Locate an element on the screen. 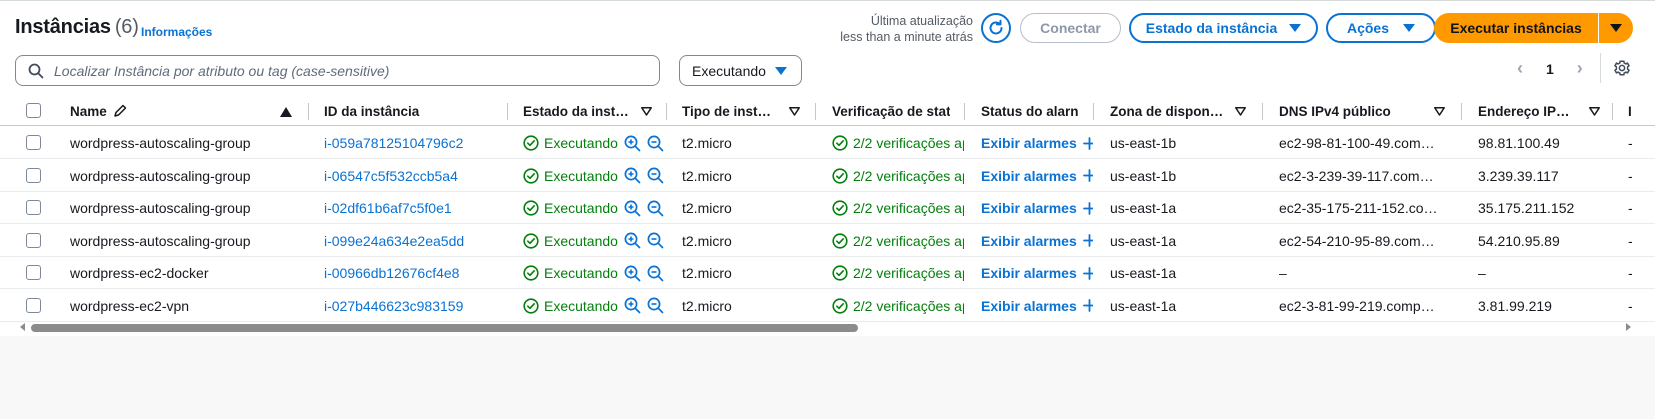 This screenshot has width=1655, height=419. actions-button: Ações is located at coordinates (1381, 28).